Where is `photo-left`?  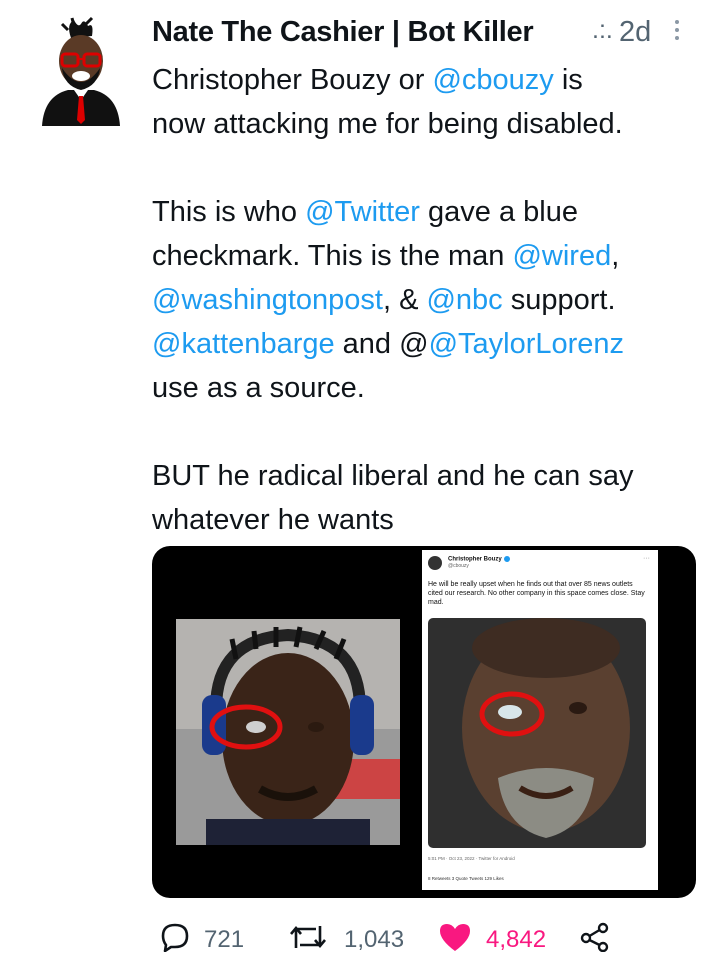 photo-left is located at coordinates (288, 732).